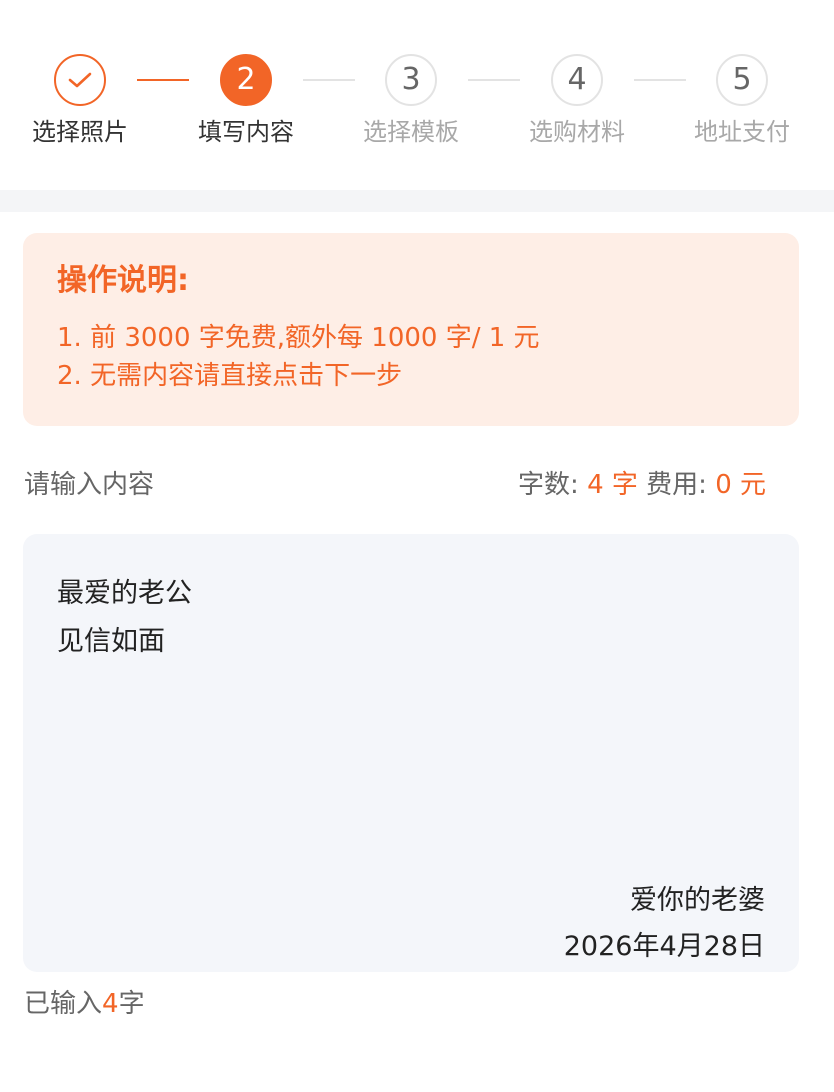 This screenshot has width=834, height=1092. What do you see at coordinates (230, 376) in the screenshot?
I see `instruction-line-2: 2. 无需内容请直接点击下一步` at bounding box center [230, 376].